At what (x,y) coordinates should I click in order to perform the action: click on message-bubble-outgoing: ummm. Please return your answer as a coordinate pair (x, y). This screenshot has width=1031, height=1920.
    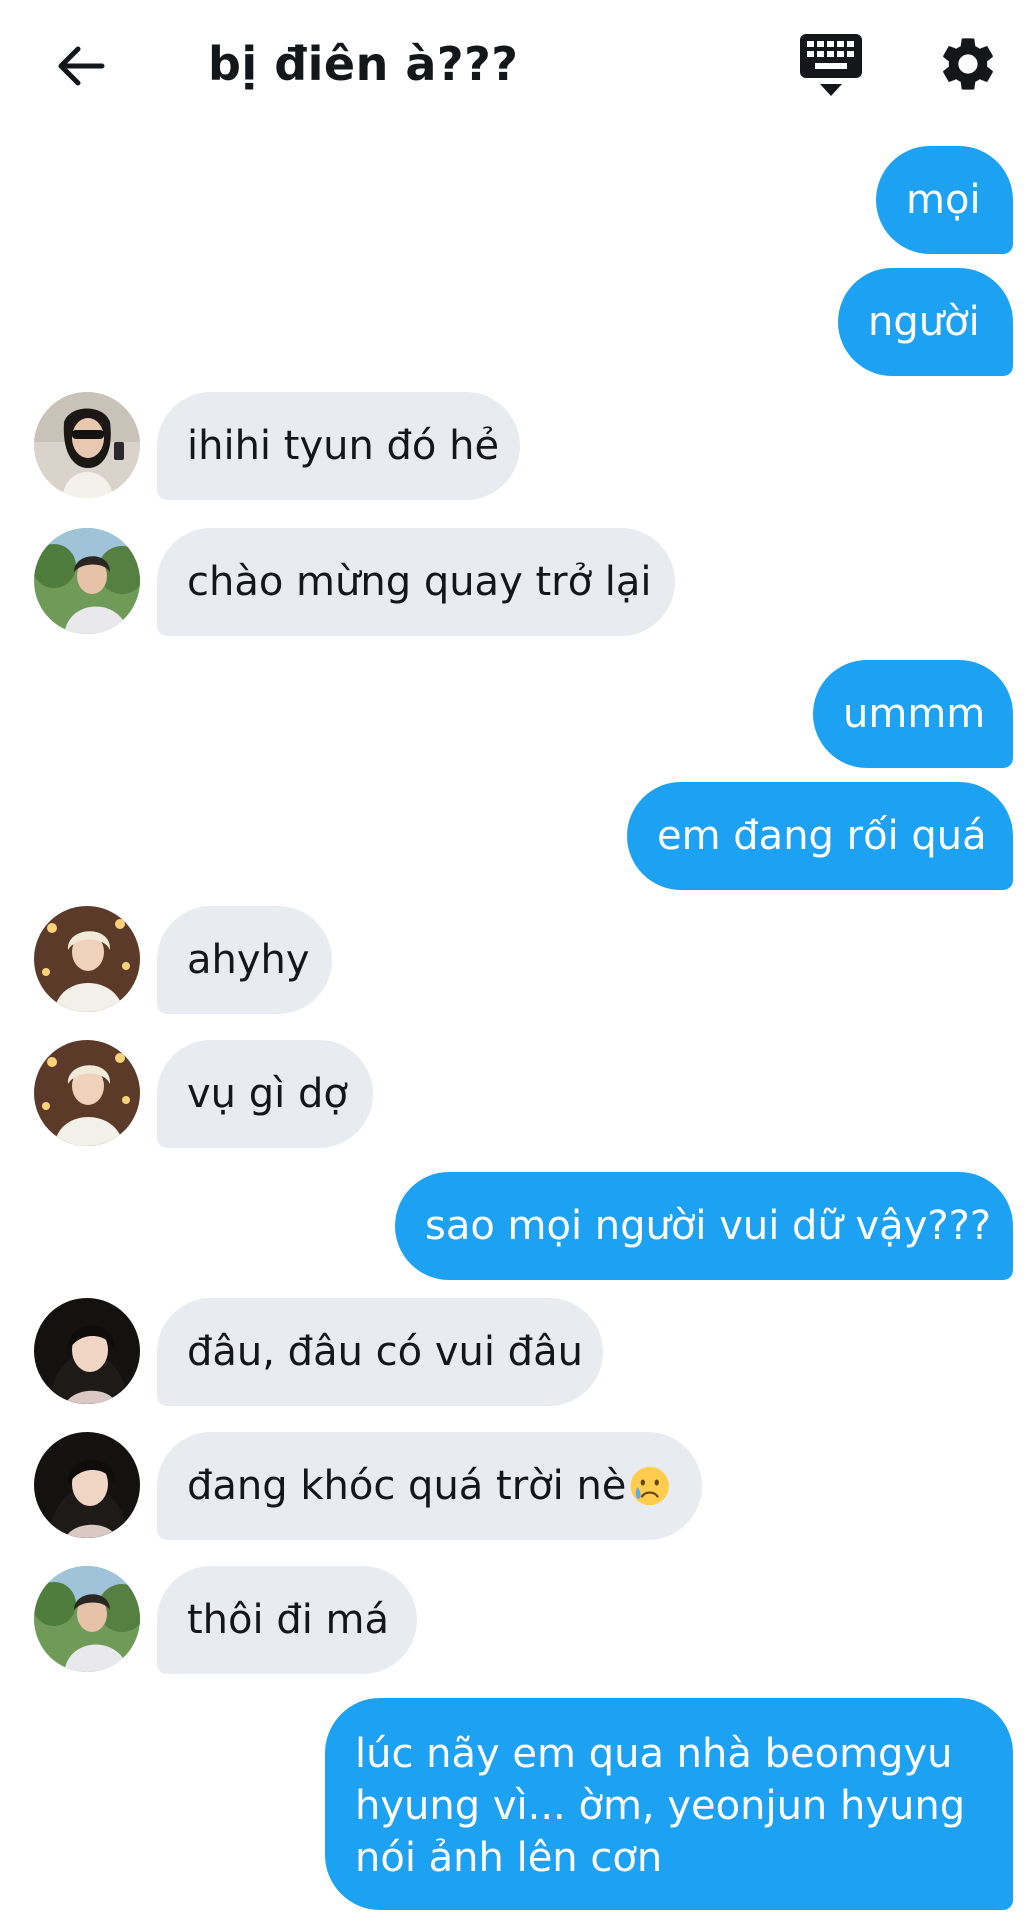
    Looking at the image, I should click on (913, 714).